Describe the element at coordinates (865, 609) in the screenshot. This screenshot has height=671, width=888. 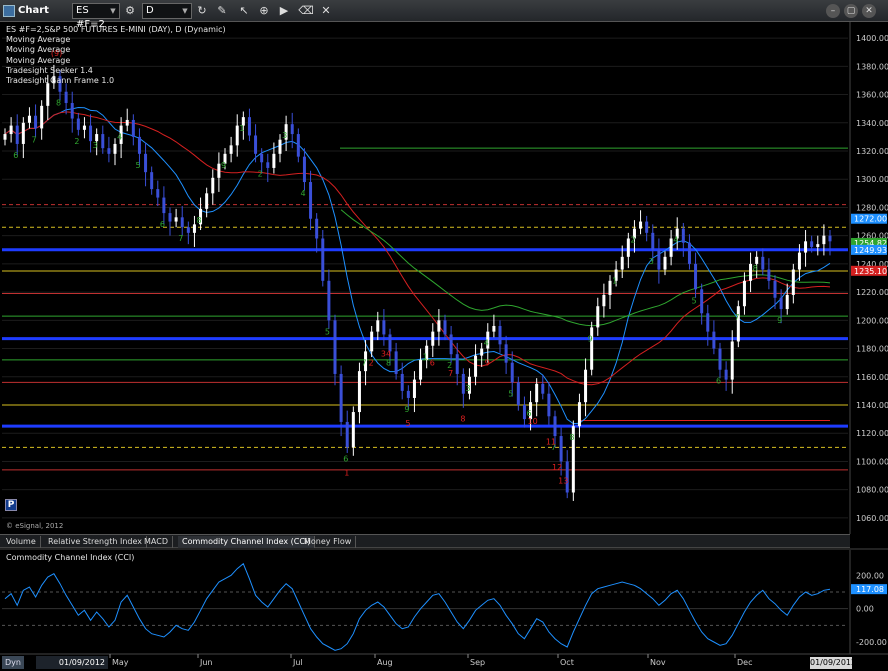
I see `cci-tick-label: 0.00` at that location.